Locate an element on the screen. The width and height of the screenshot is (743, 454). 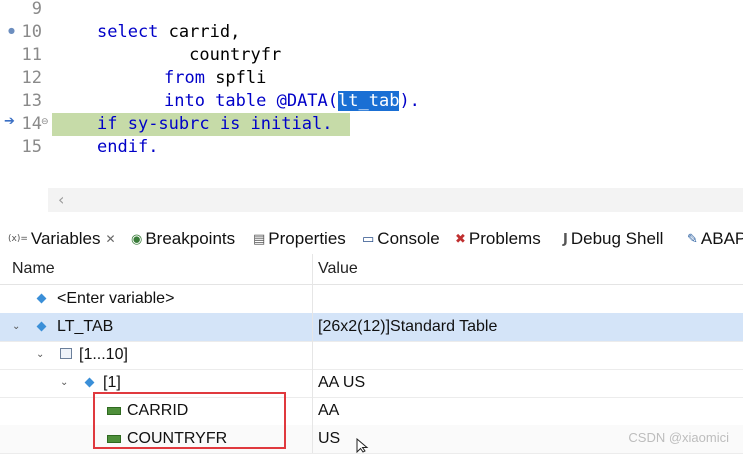
tab-breakpoints: ◉ Breakpoints is located at coordinates (183, 239).